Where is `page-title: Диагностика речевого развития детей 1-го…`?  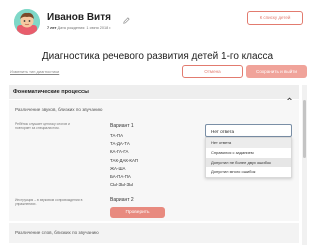 page-title: Диагностика речевого развития детей 1-го… is located at coordinates (157, 56).